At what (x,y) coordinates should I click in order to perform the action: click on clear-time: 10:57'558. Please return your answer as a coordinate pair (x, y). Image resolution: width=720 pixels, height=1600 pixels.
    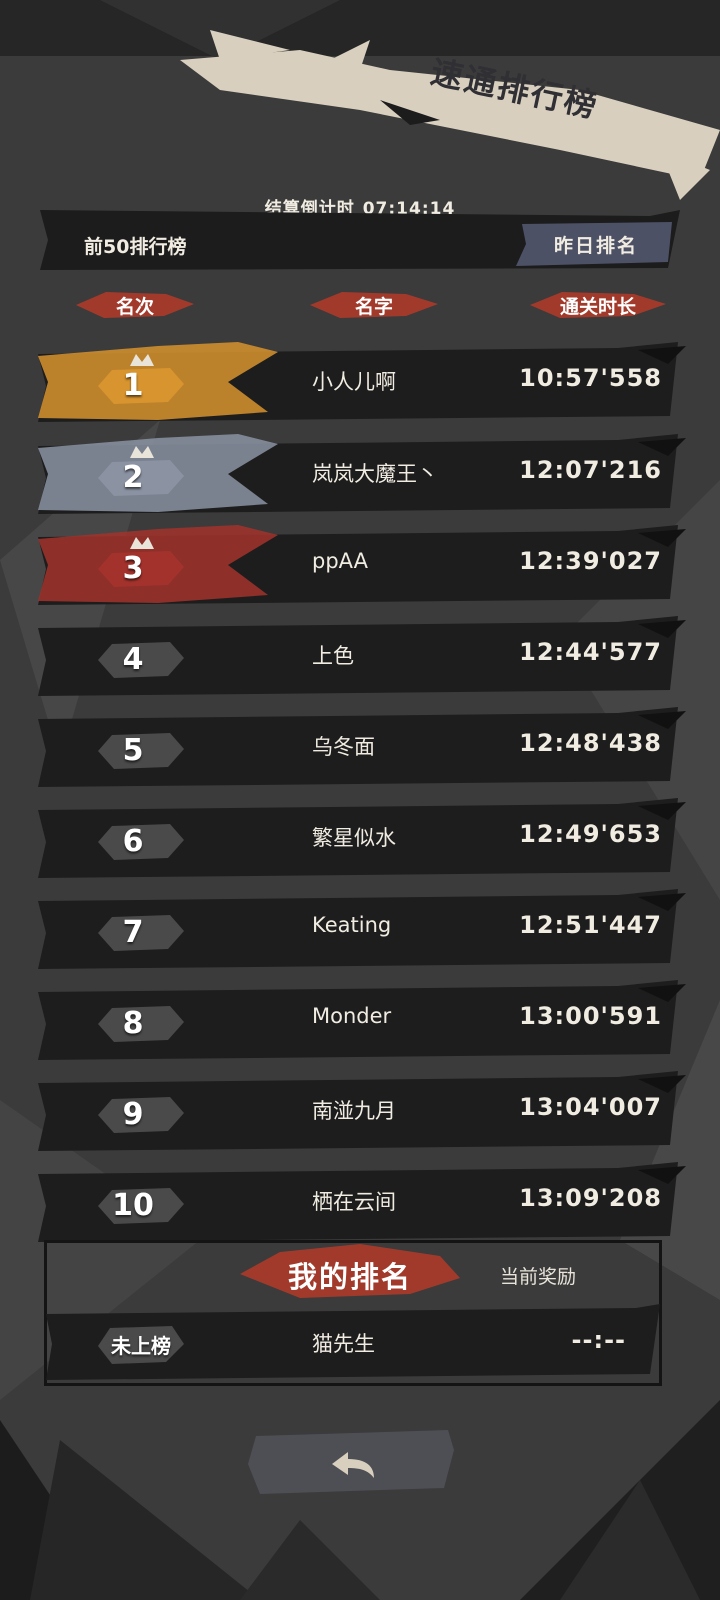
    Looking at the image, I should click on (590, 378).